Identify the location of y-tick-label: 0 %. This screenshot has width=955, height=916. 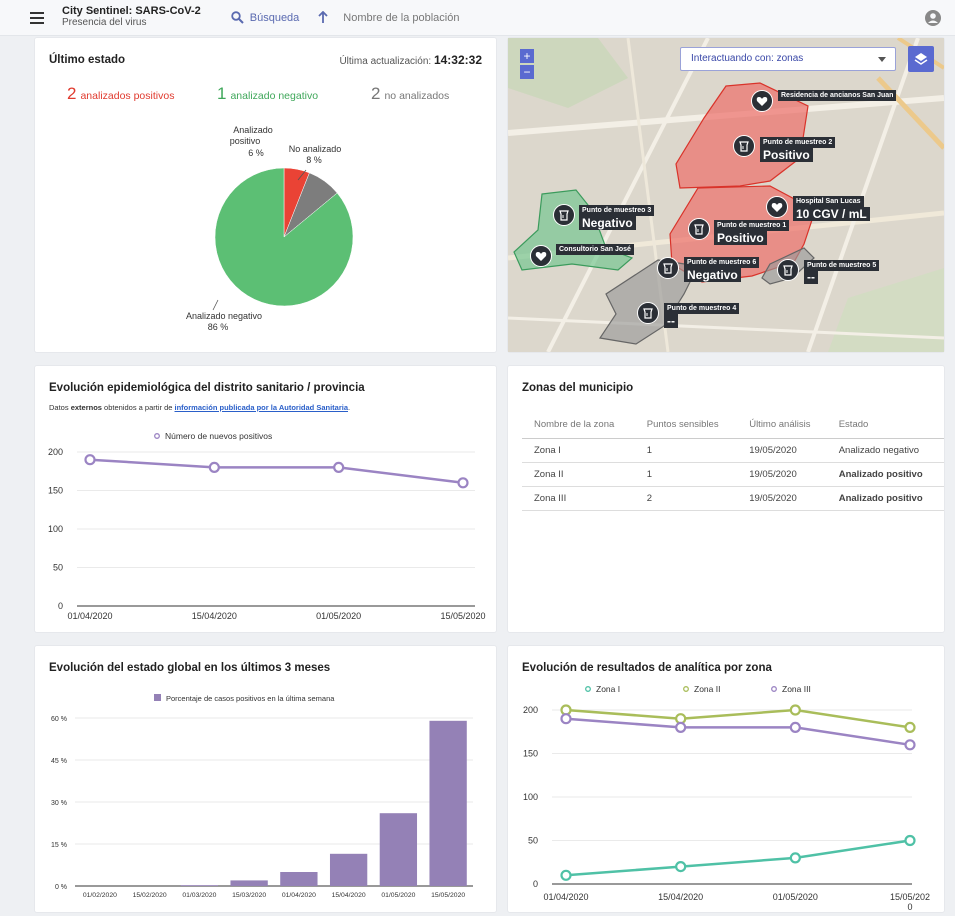
(61, 887).